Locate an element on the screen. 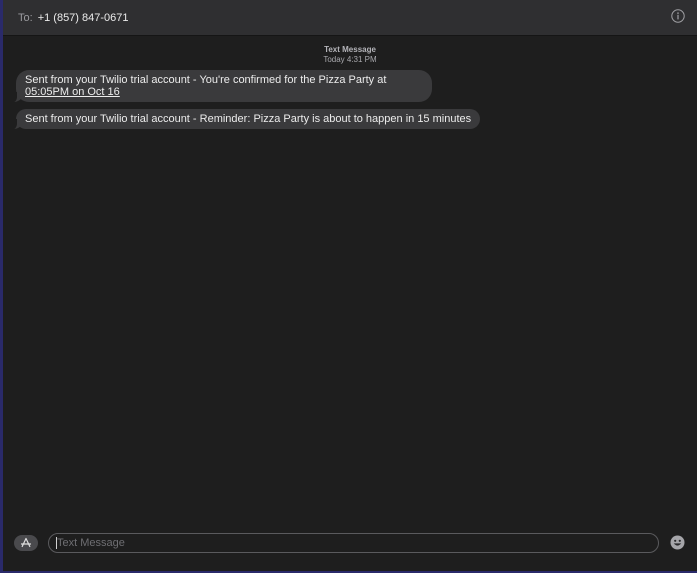 The width and height of the screenshot is (697, 573). text-caret is located at coordinates (56, 543).